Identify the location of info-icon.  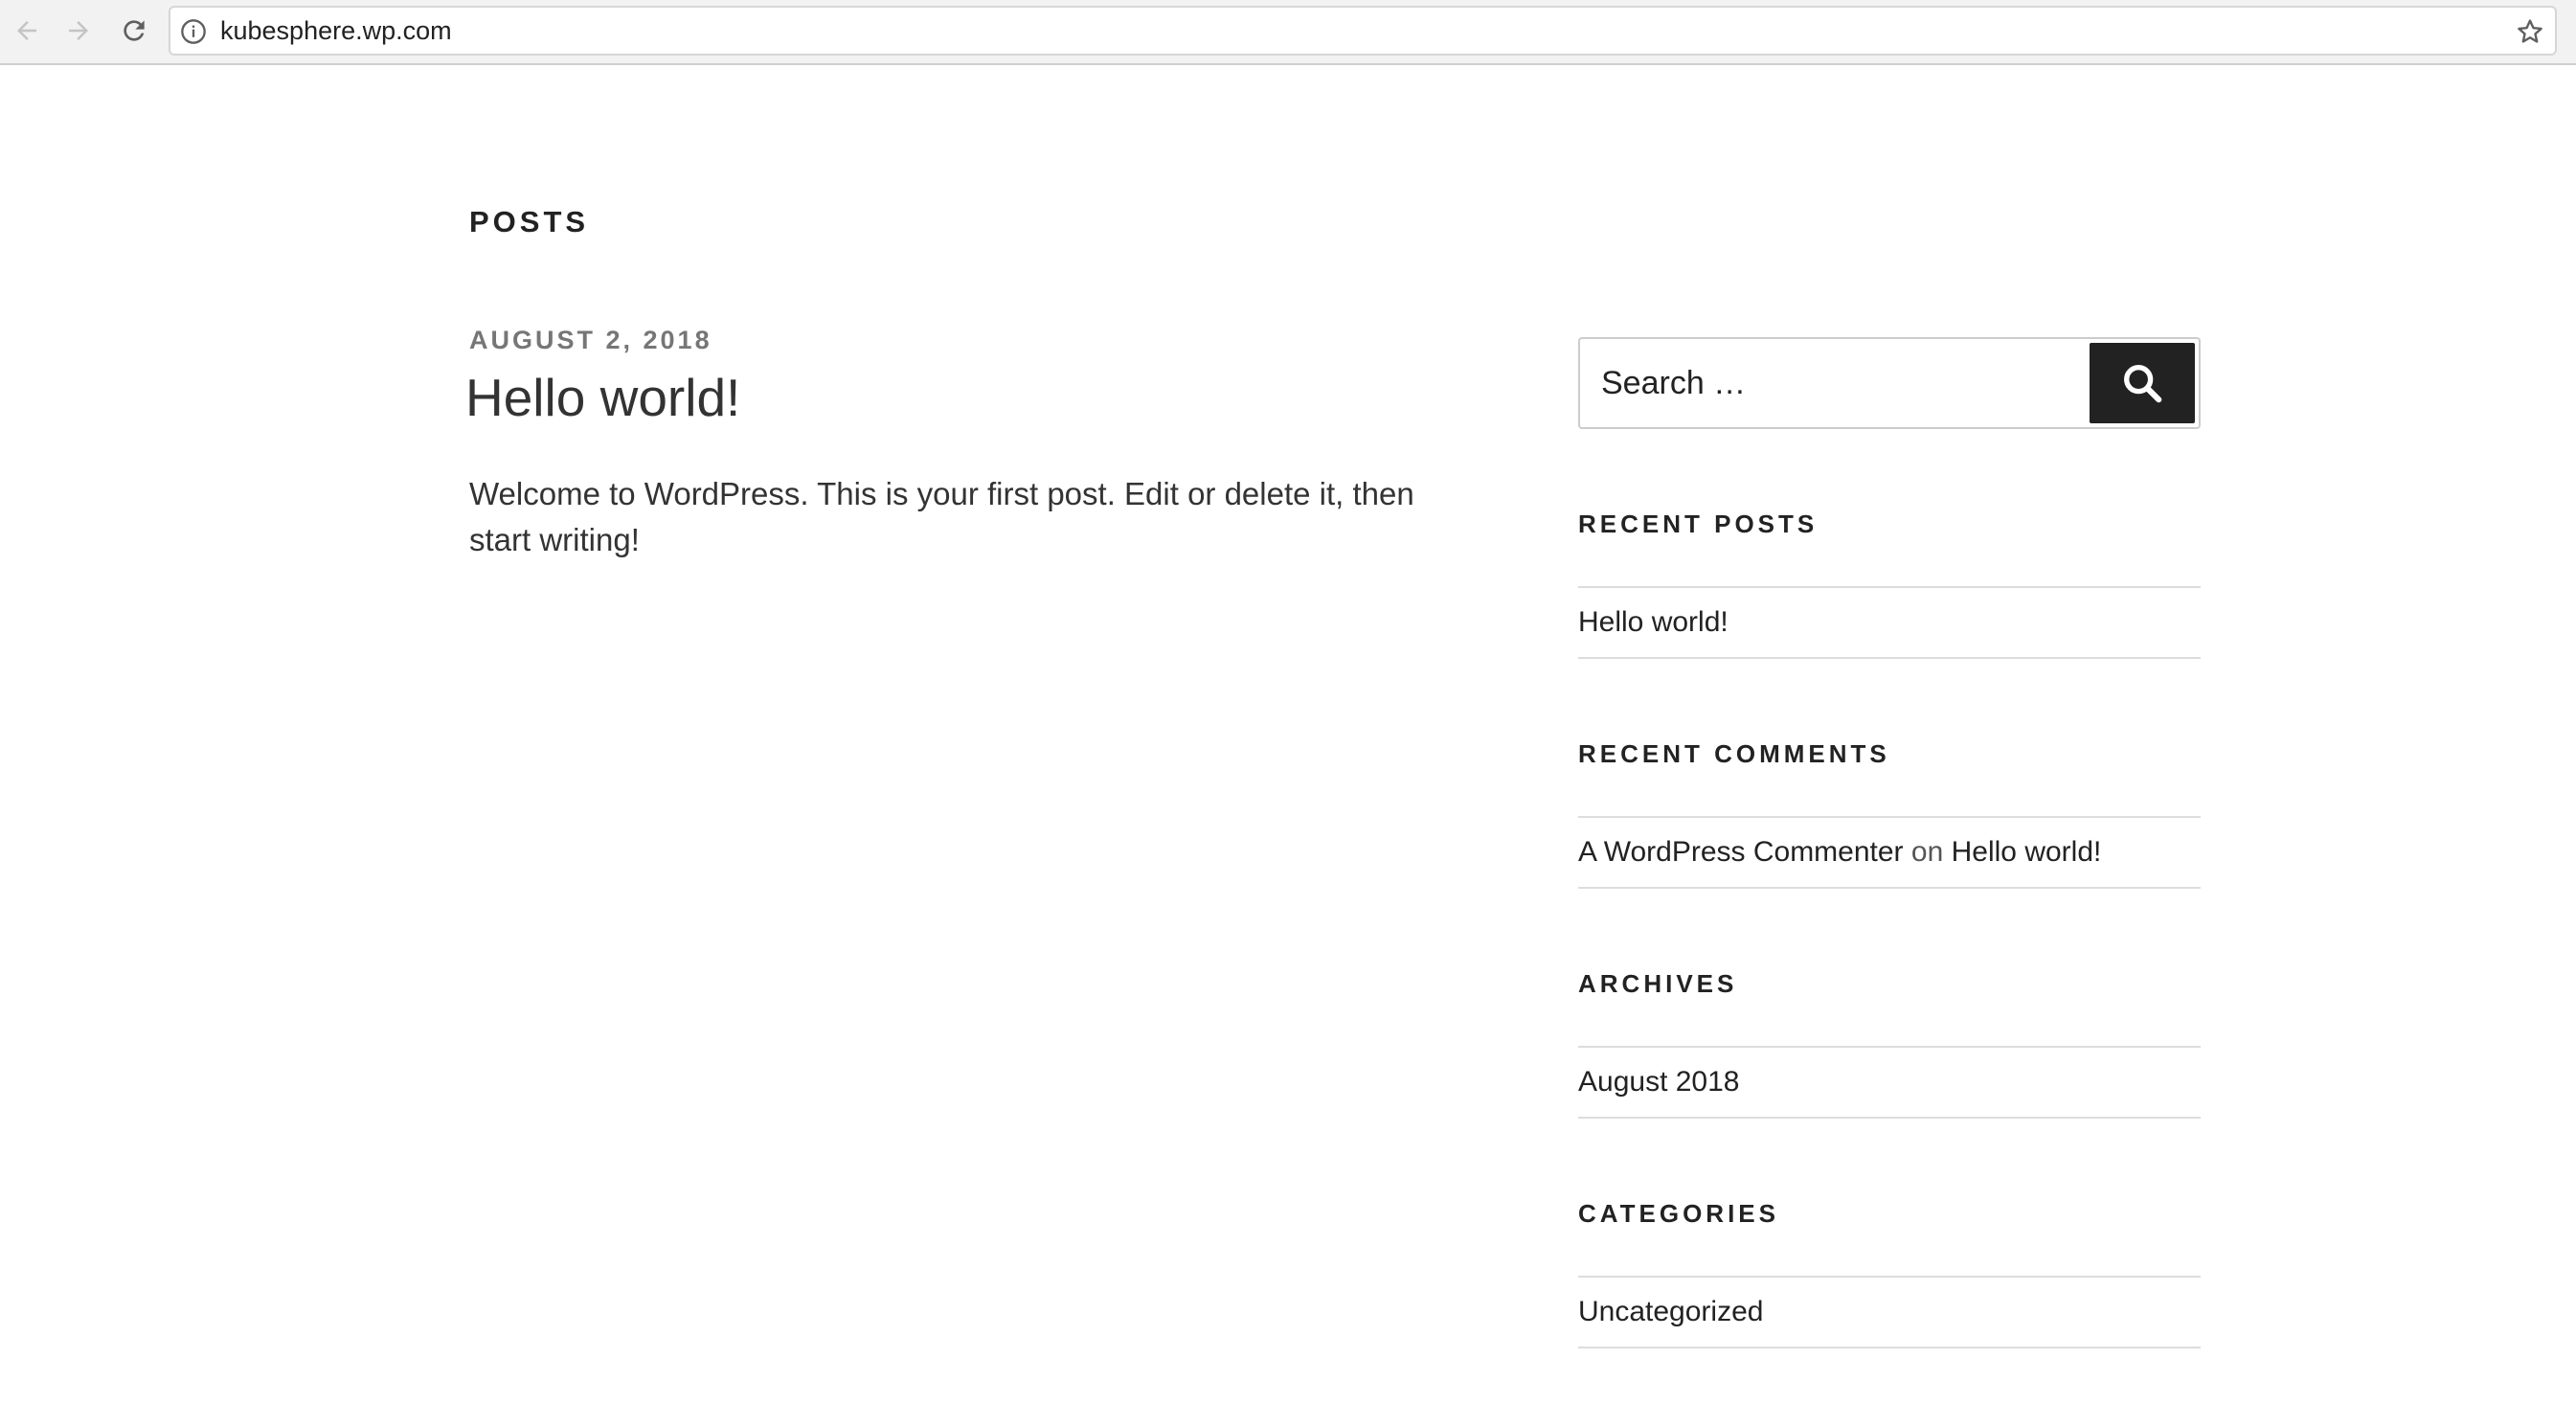
(193, 31).